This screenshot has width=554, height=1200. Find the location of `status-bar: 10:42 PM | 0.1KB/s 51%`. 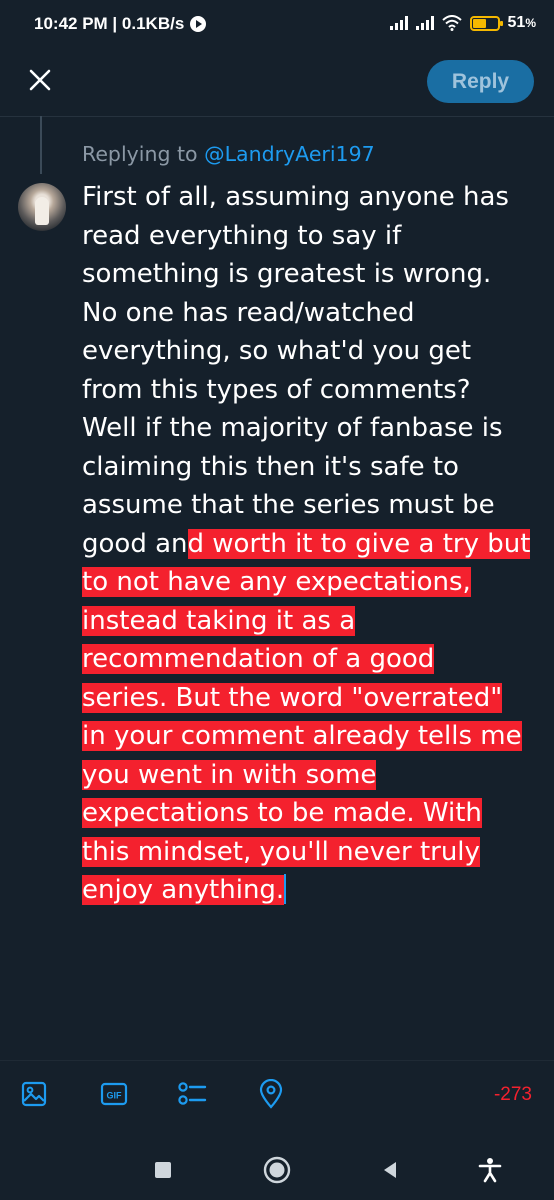

status-bar: 10:42 PM | 0.1KB/s 51% is located at coordinates (277, 26).